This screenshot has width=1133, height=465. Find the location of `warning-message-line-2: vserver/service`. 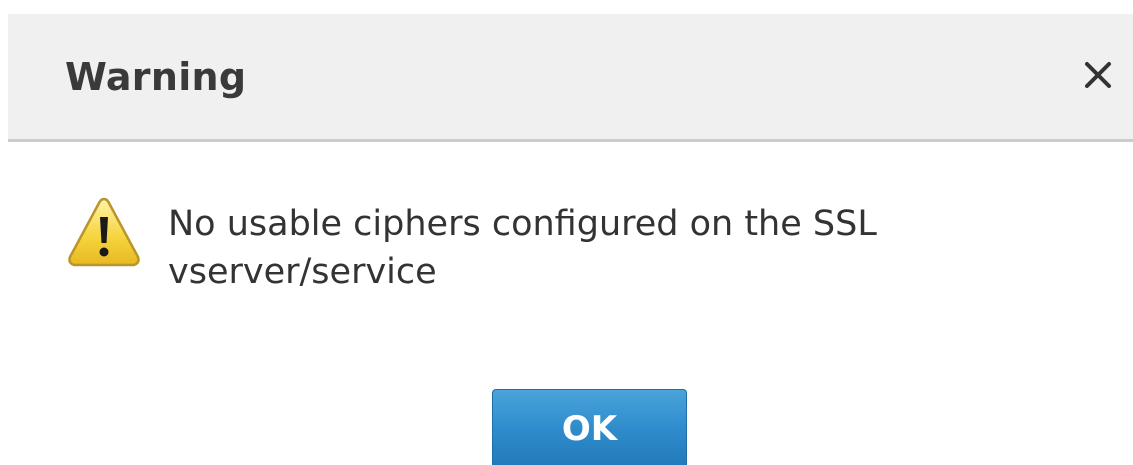

warning-message-line-2: vserver/service is located at coordinates (302, 272).